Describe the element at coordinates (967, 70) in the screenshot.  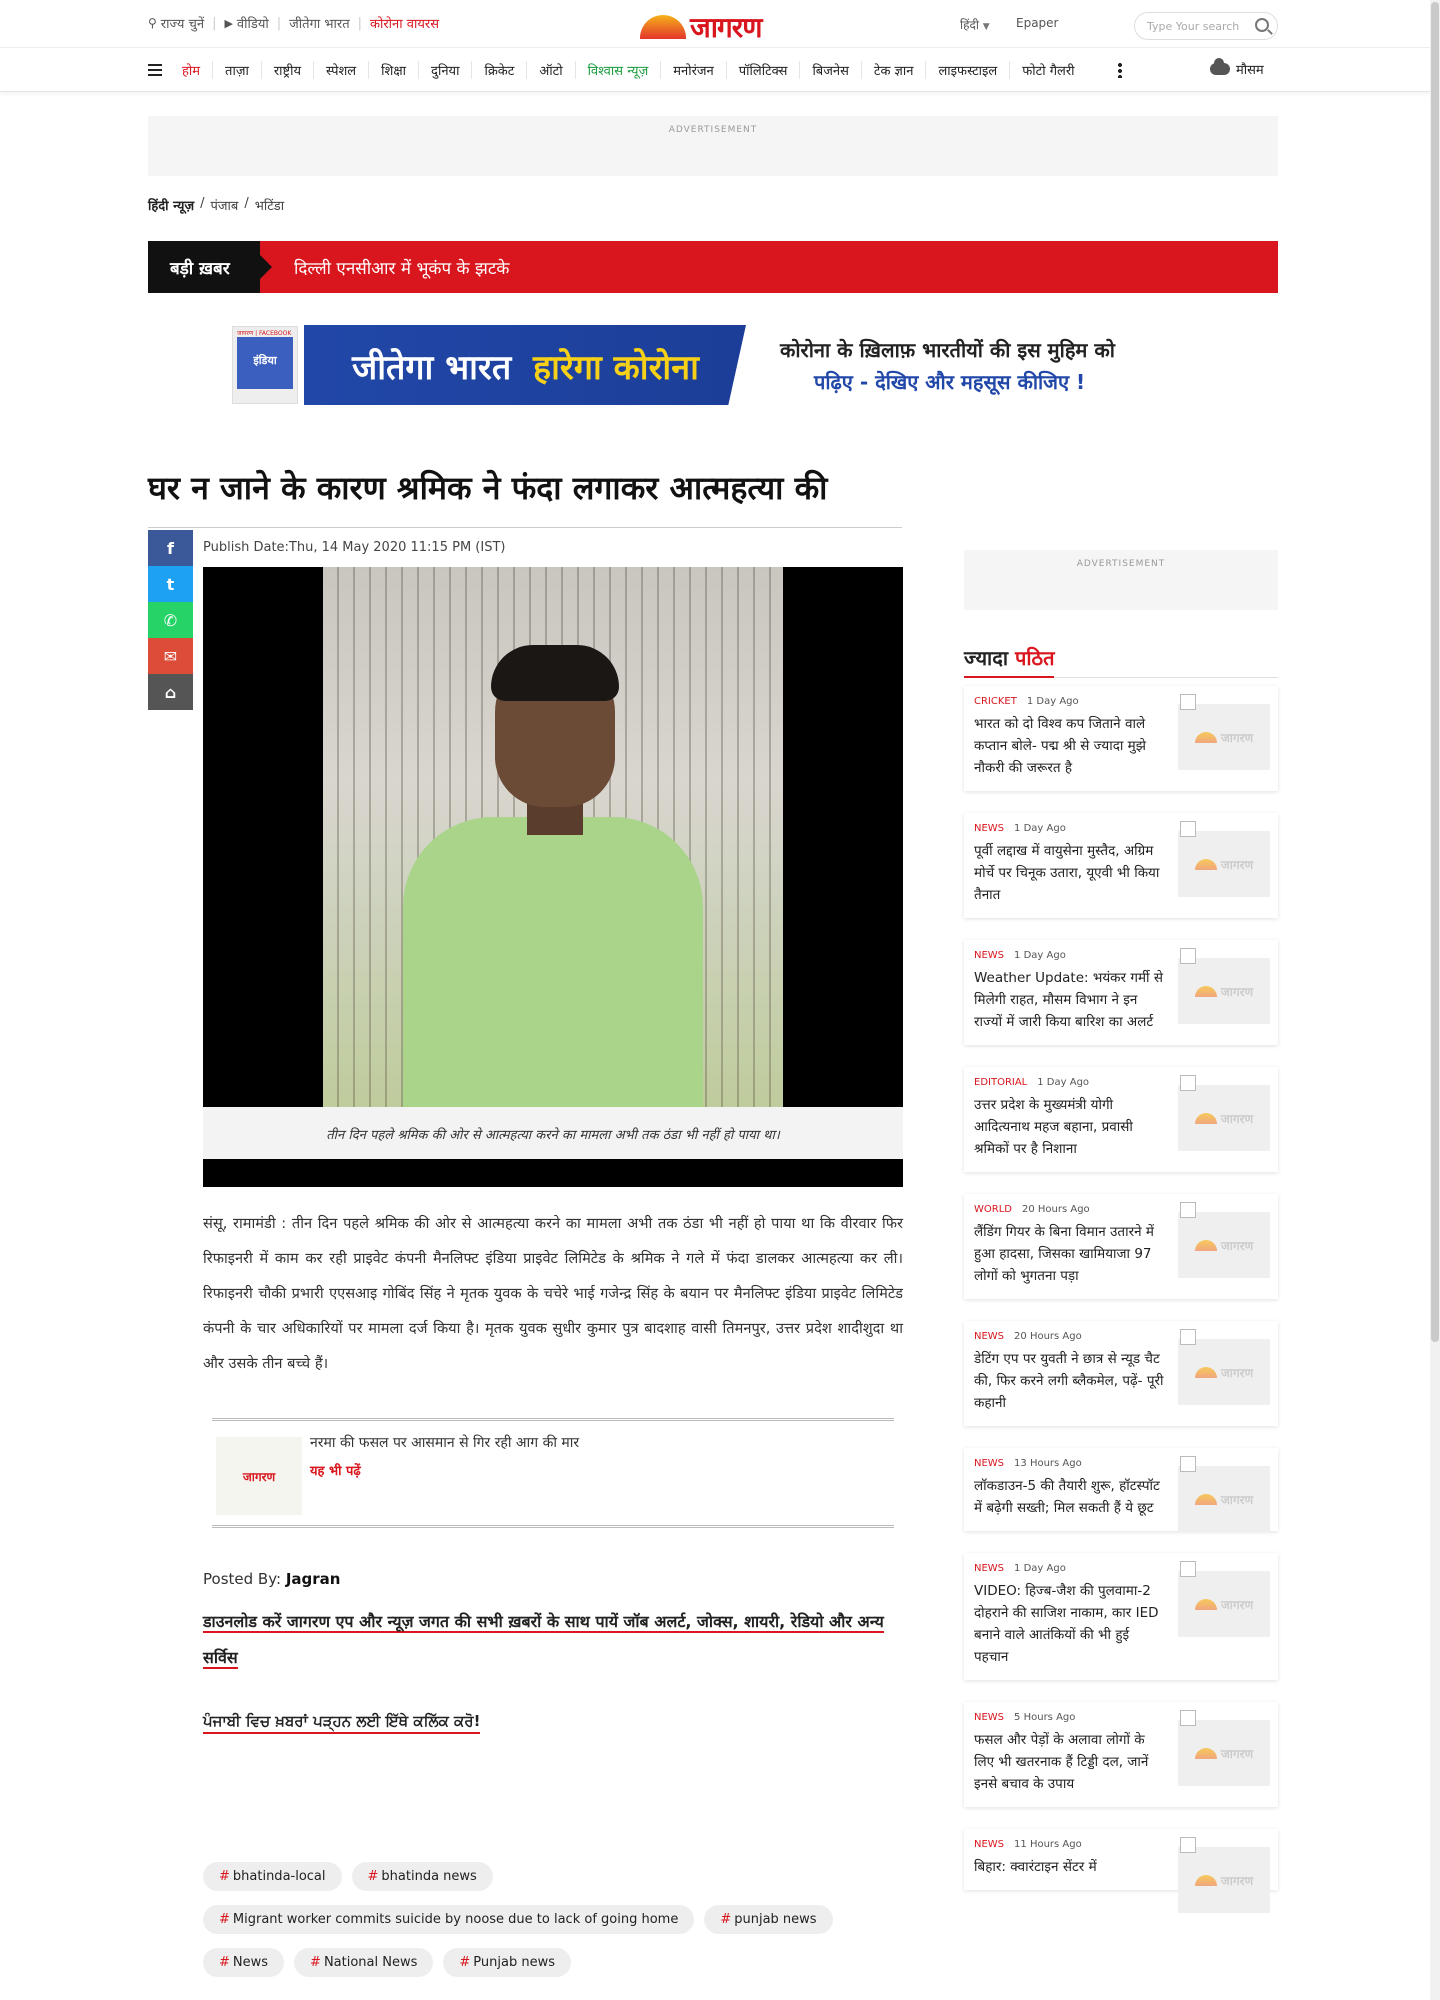
I see `nav-item-lifestyle: लाइफस्टाइल` at that location.